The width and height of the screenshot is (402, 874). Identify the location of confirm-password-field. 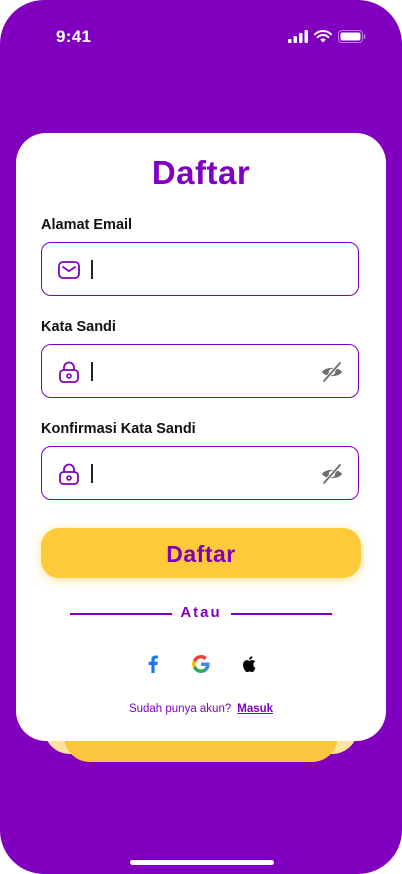
(200, 473).